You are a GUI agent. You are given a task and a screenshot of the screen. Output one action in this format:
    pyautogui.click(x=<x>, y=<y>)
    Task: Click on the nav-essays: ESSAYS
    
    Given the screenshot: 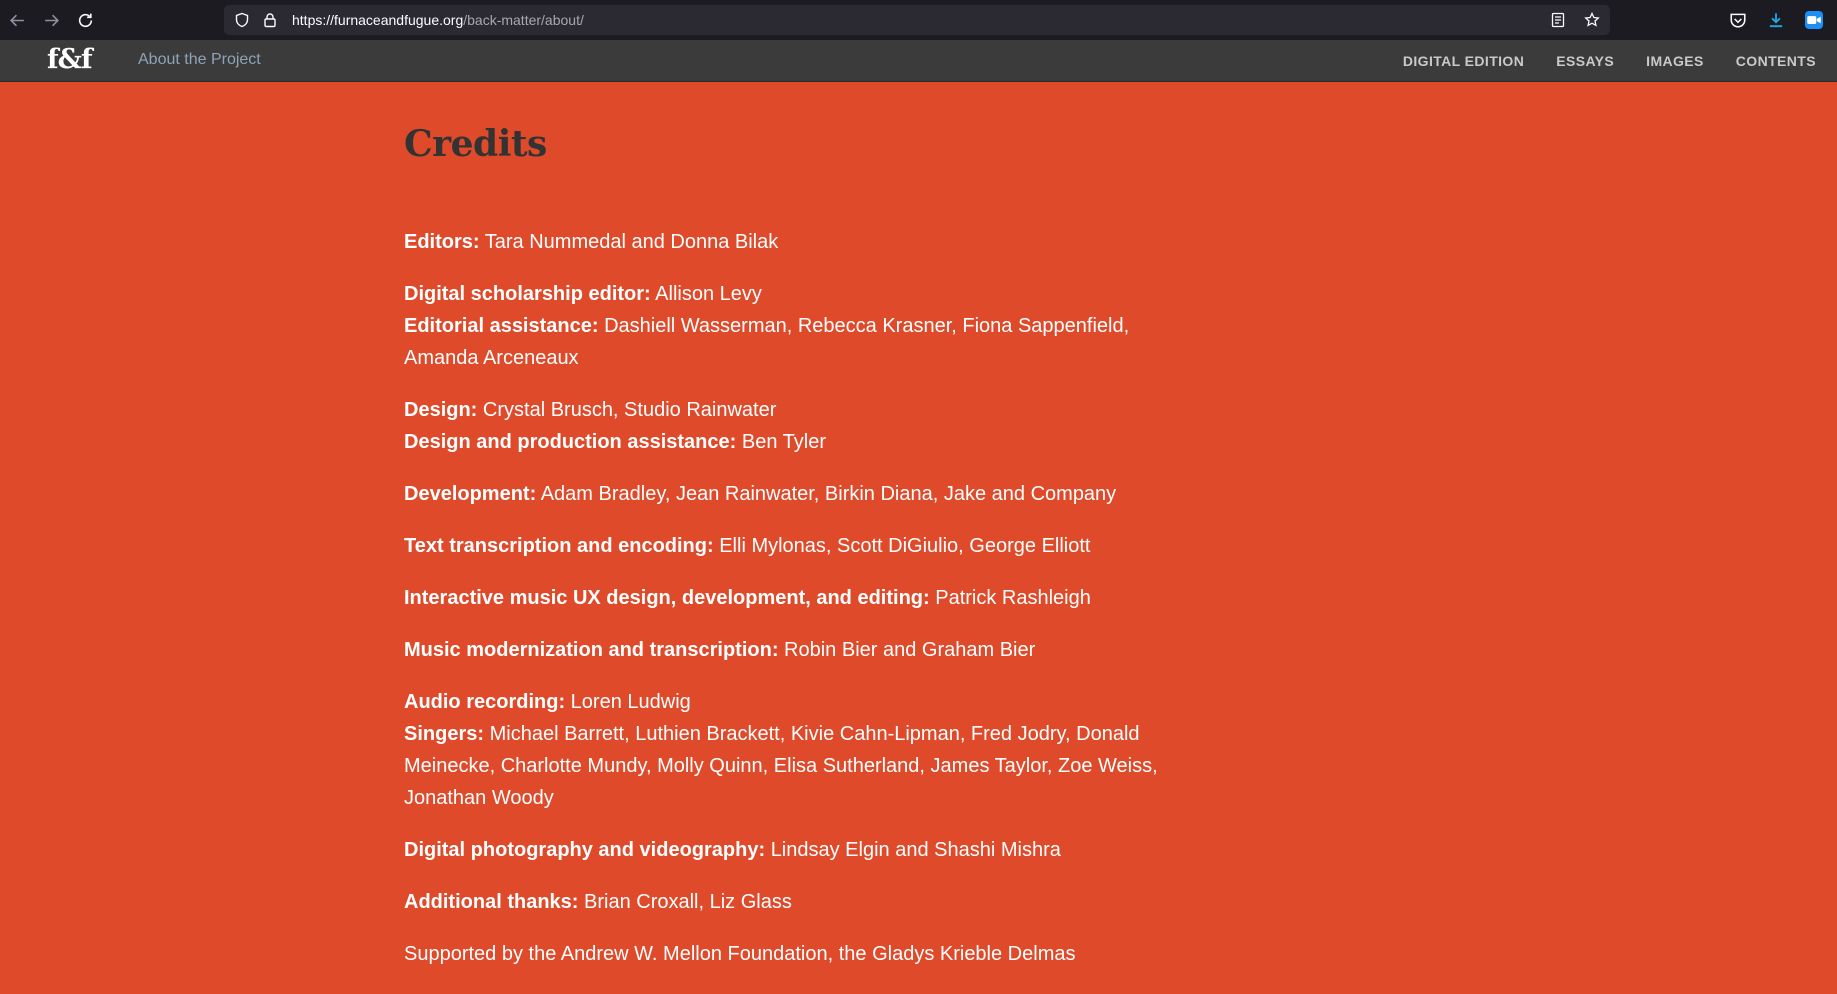 What is the action you would take?
    pyautogui.click(x=1585, y=61)
    